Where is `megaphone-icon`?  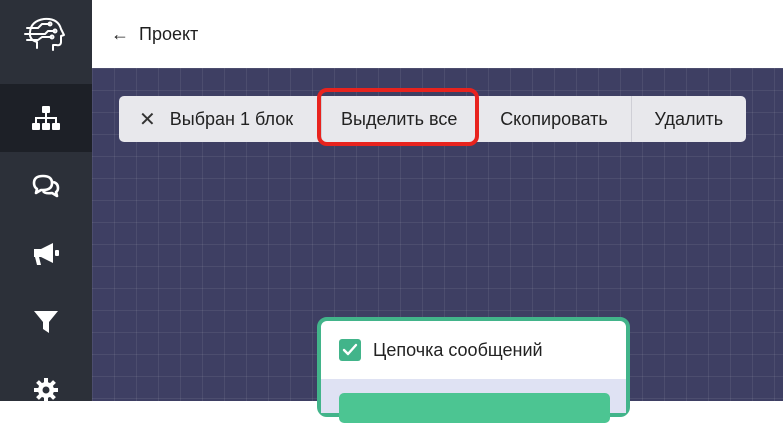 megaphone-icon is located at coordinates (46, 254).